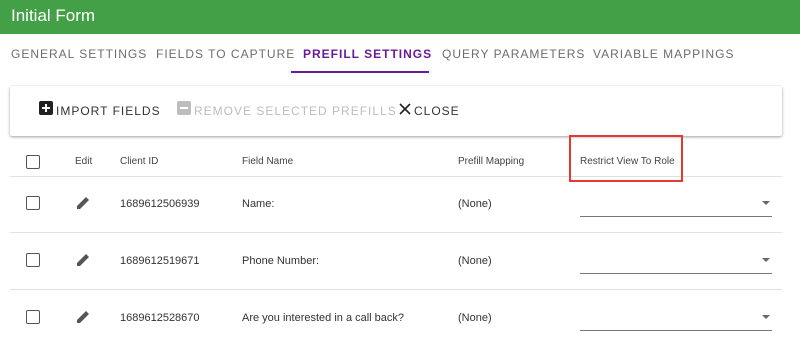 Image resolution: width=800 pixels, height=346 pixels. I want to click on client-id-cell: 1689612506939, so click(160, 204).